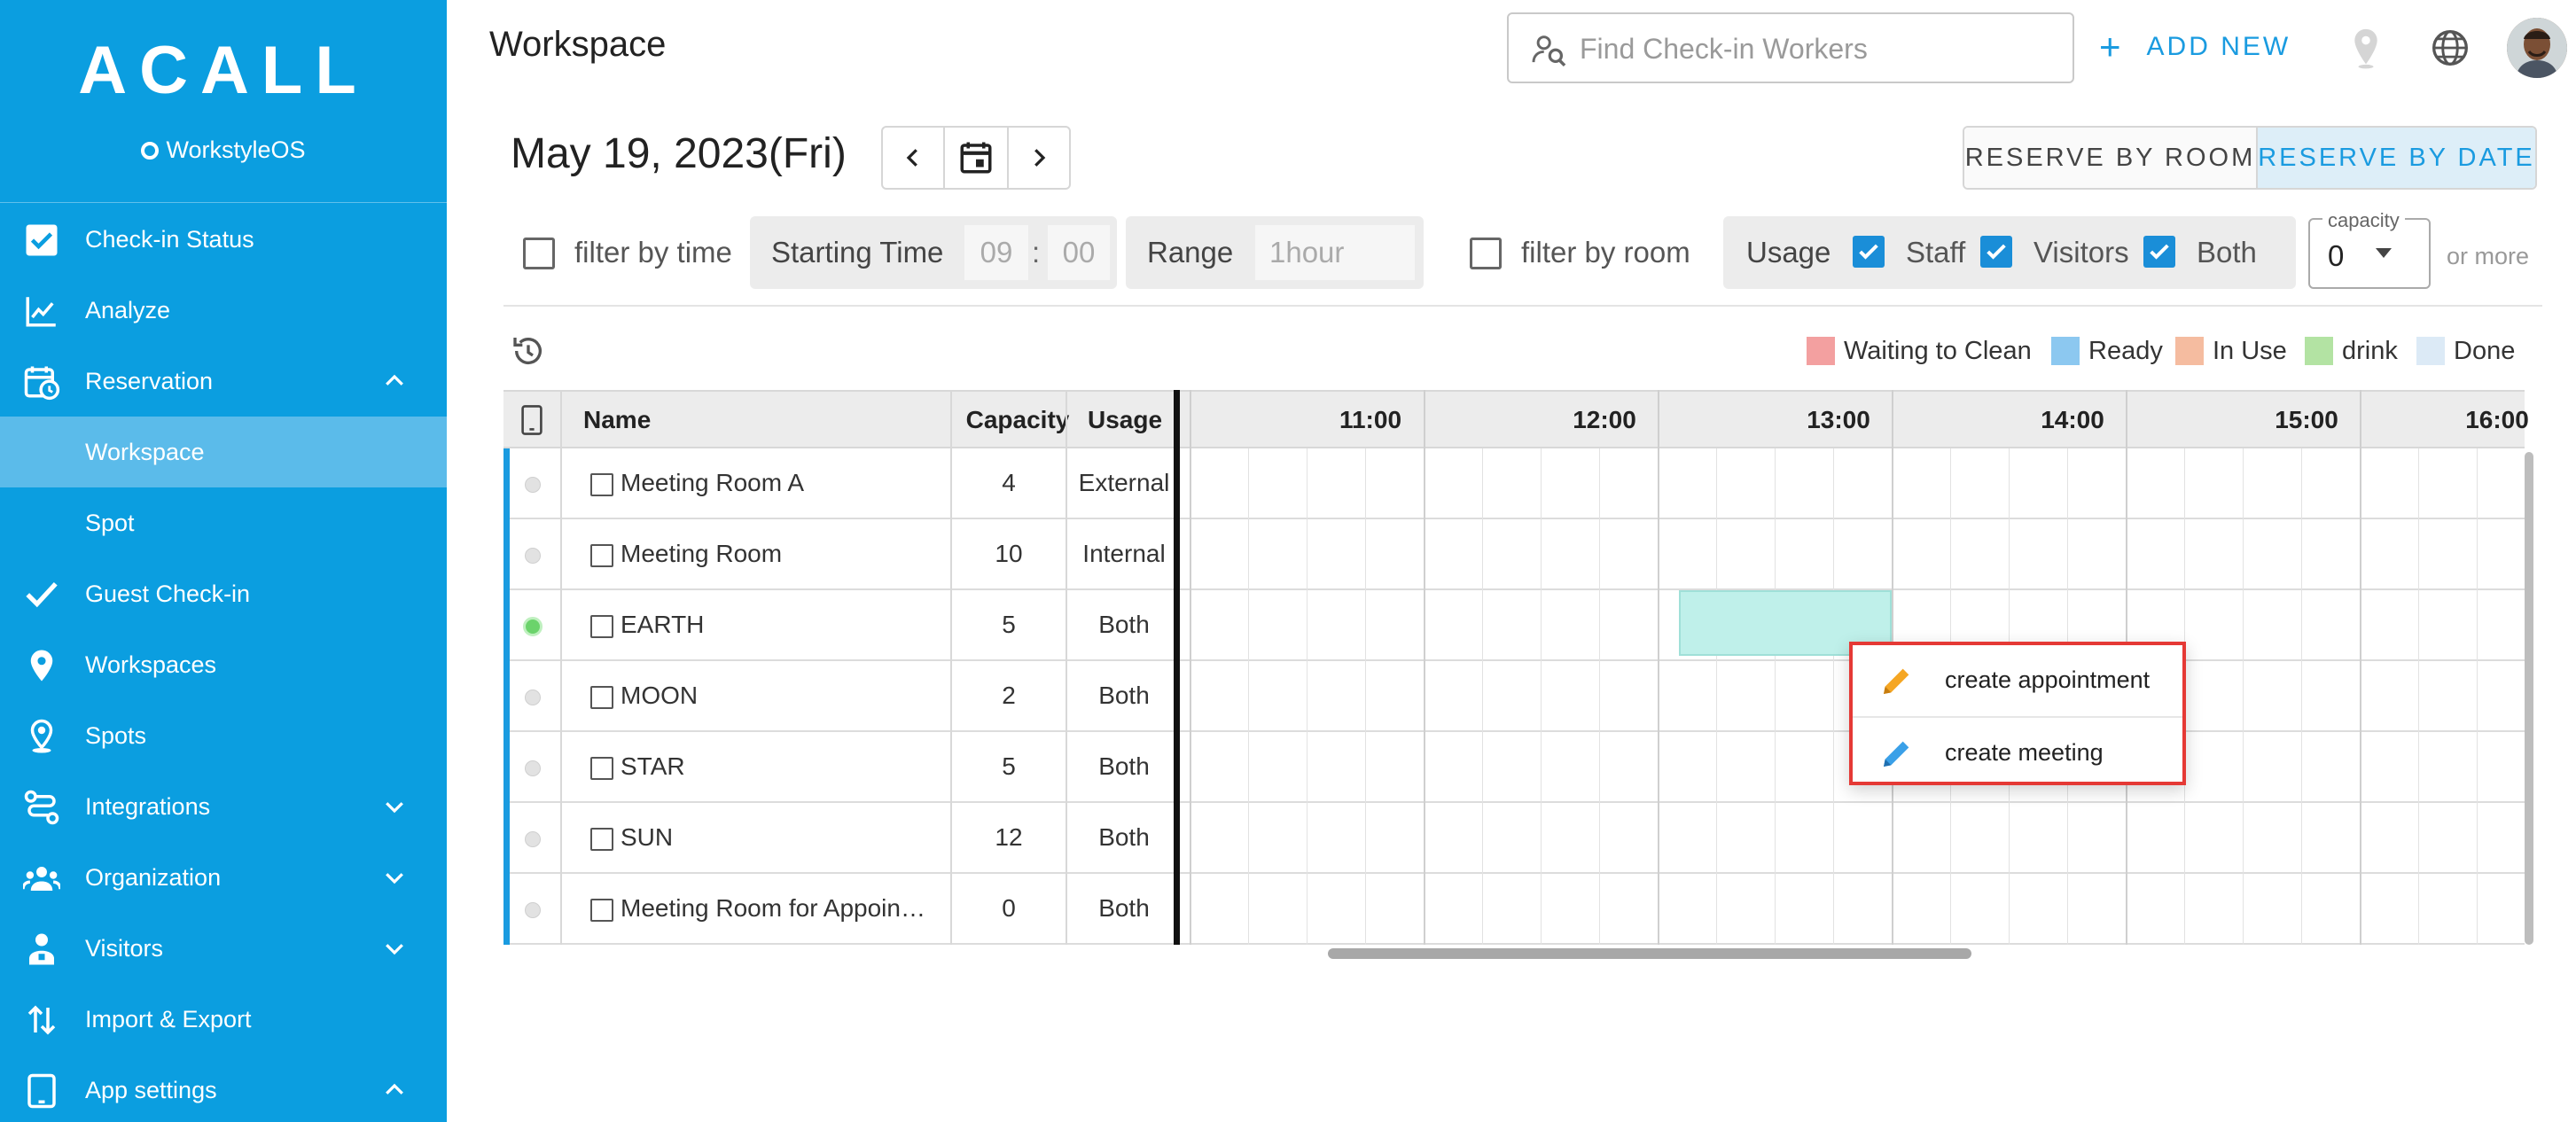 The height and width of the screenshot is (1122, 2576). What do you see at coordinates (2384, 253) in the screenshot?
I see `caret-down-icon` at bounding box center [2384, 253].